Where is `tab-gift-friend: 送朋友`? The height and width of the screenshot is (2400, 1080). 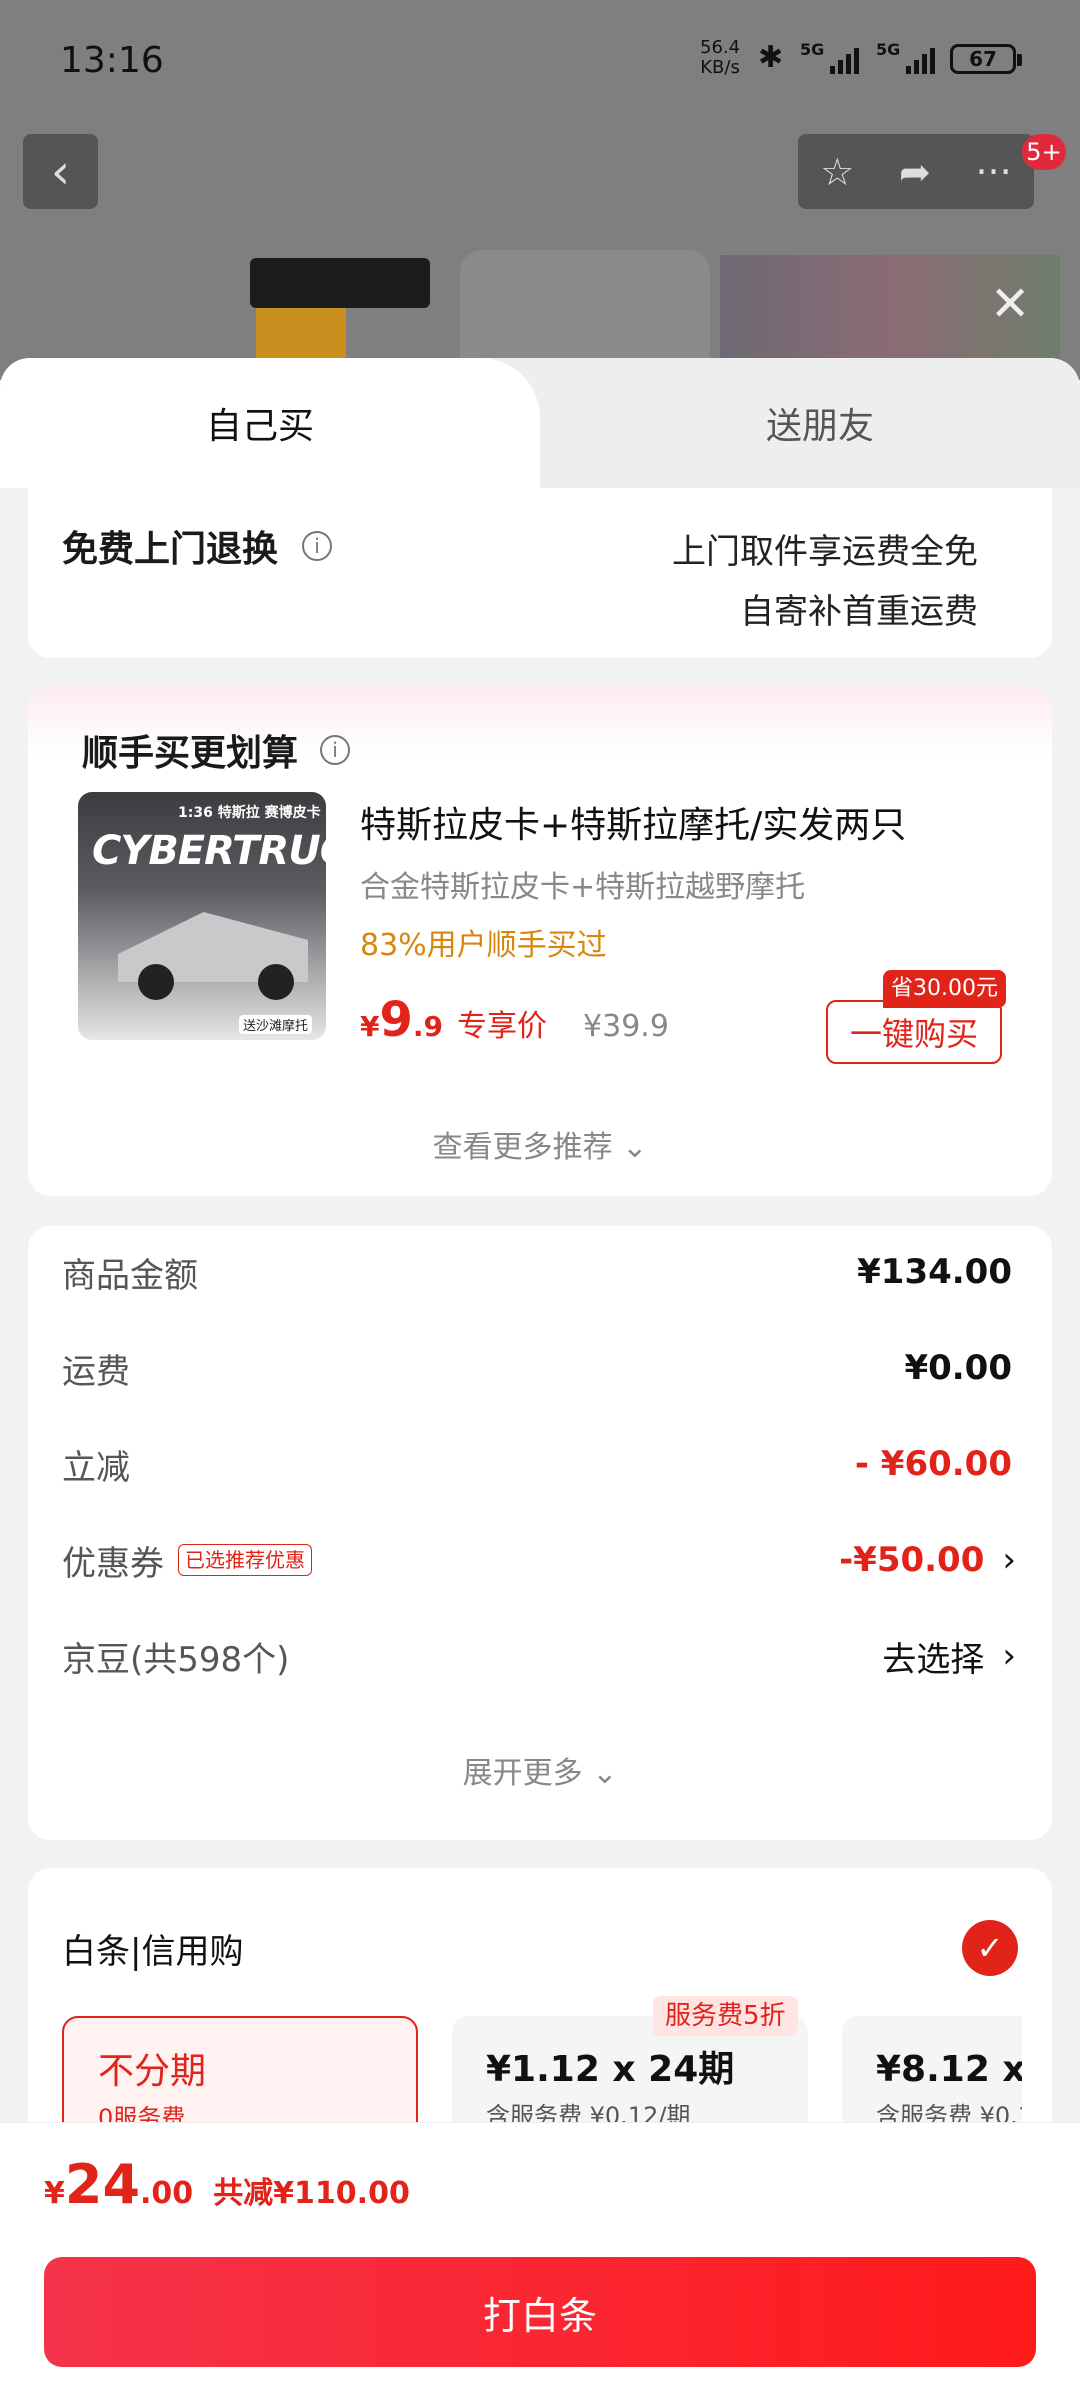 tab-gift-friend: 送朋友 is located at coordinates (820, 423).